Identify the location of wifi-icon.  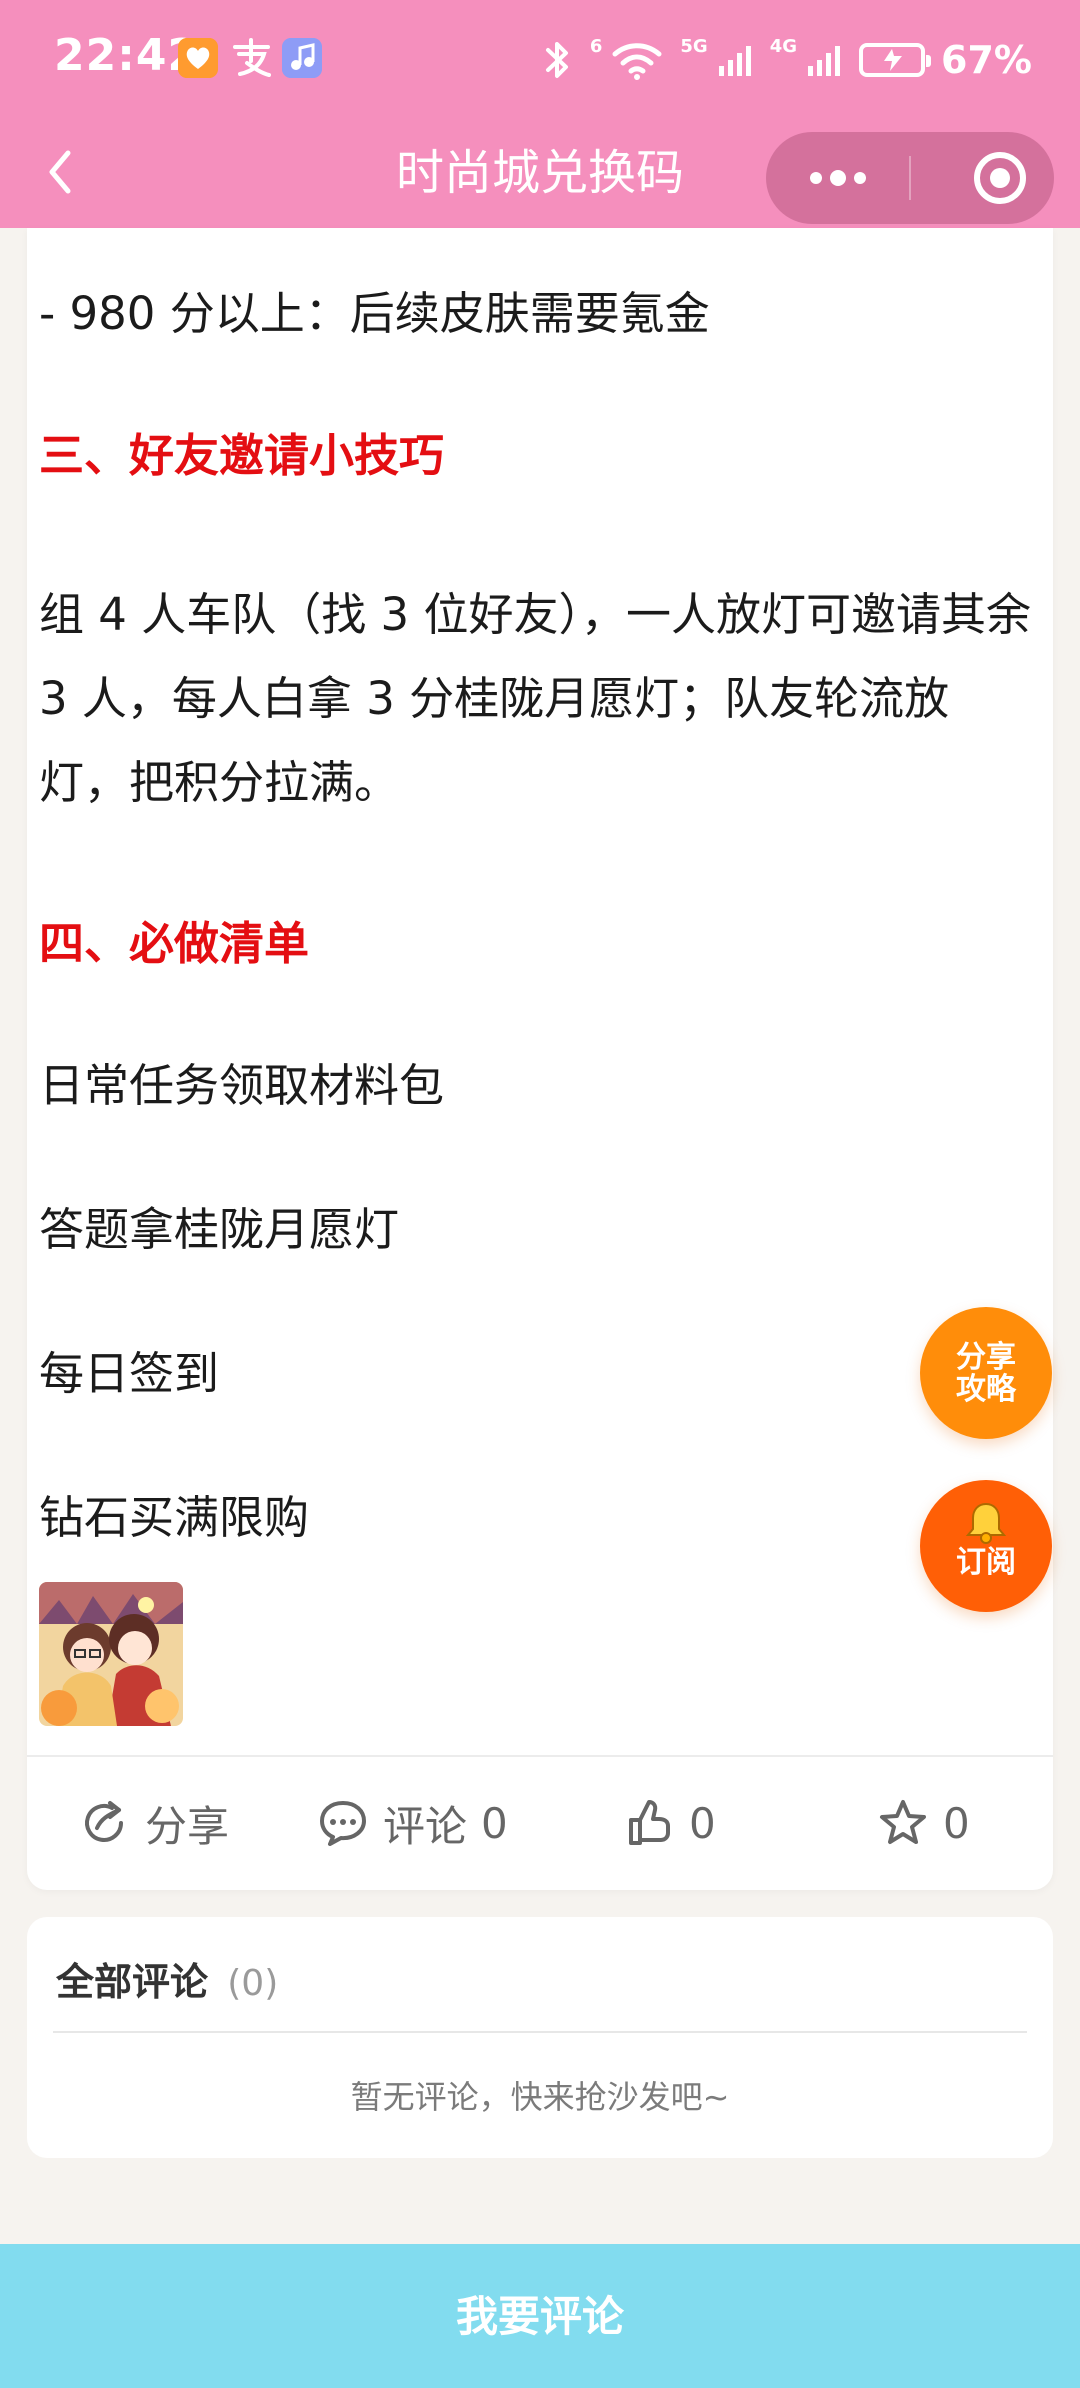
(637, 61).